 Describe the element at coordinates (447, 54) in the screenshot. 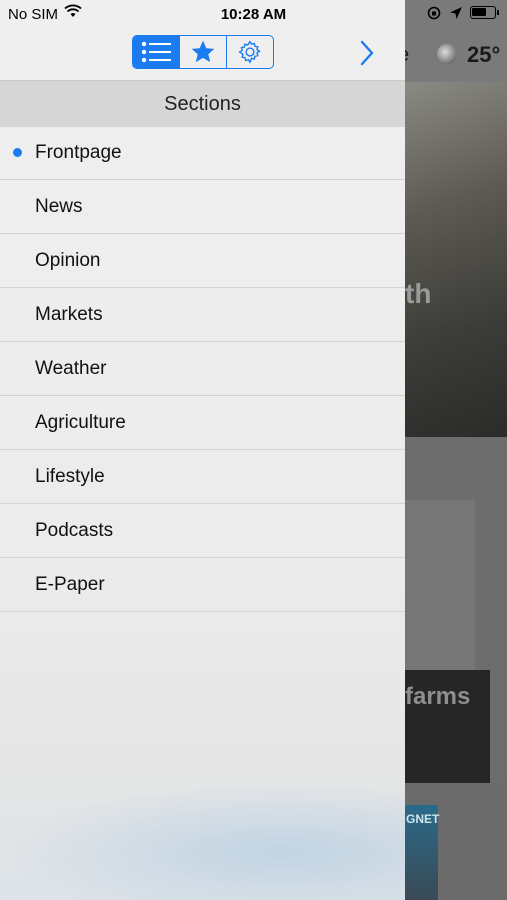

I see `weather-moon-icon` at that location.